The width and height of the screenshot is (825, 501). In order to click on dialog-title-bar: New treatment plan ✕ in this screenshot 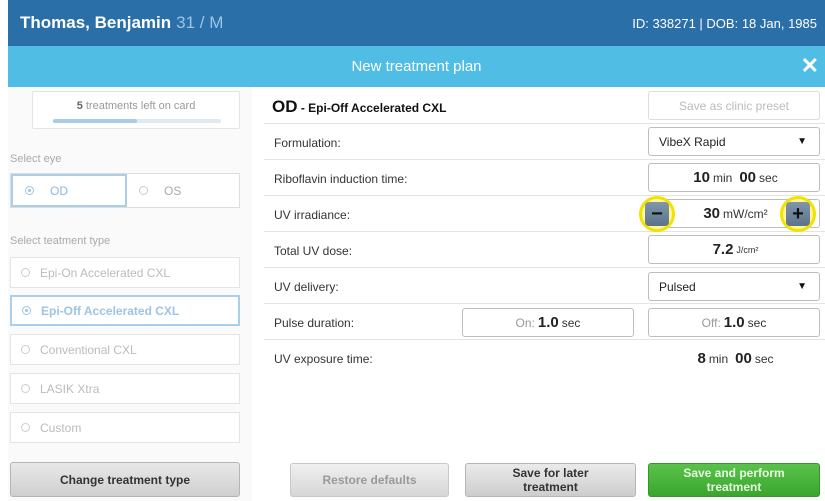, I will do `click(416, 66)`.